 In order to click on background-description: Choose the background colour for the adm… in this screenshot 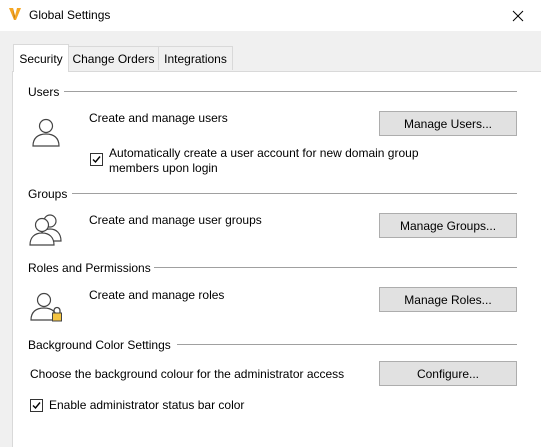, I will do `click(187, 374)`.